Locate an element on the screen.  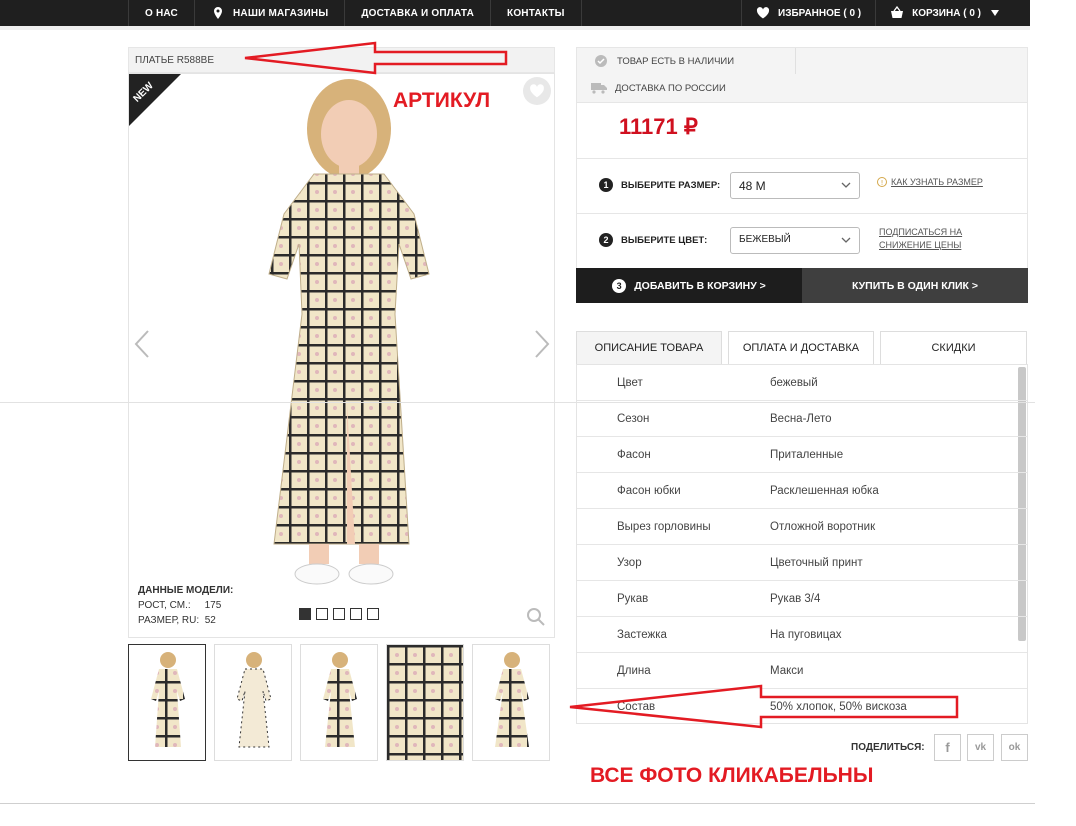
ok-icon: ok is located at coordinates (1014, 747).